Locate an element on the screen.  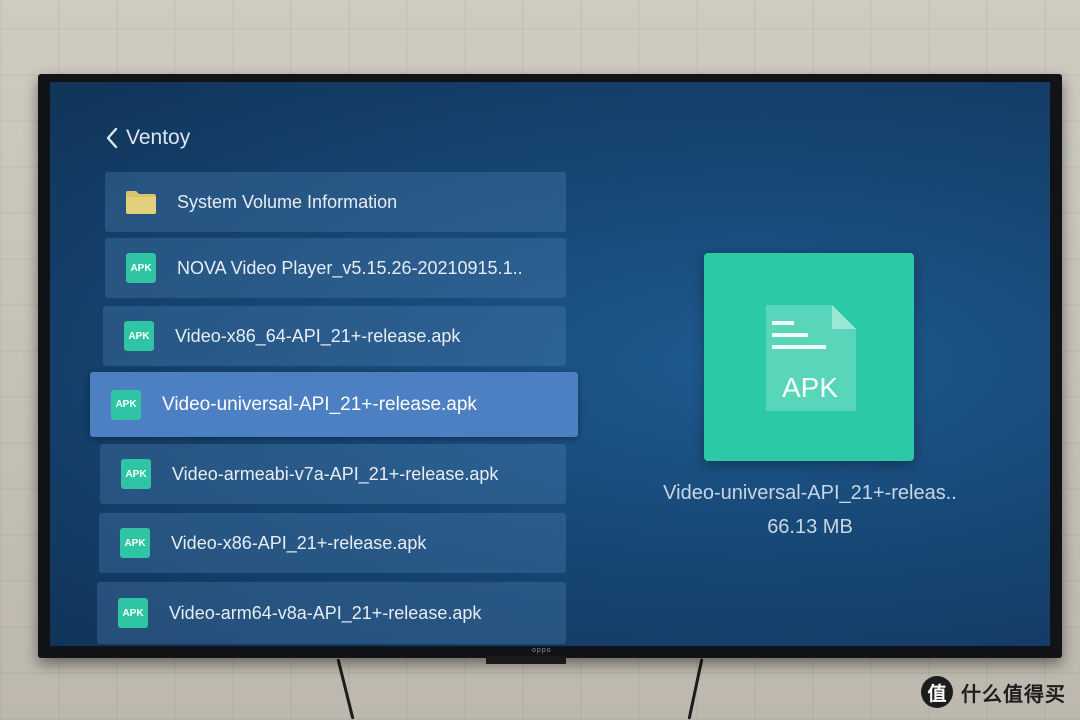
file-item-video-x86-64: APK Video-x86_64-API_21+-release.apk is located at coordinates (334, 336).